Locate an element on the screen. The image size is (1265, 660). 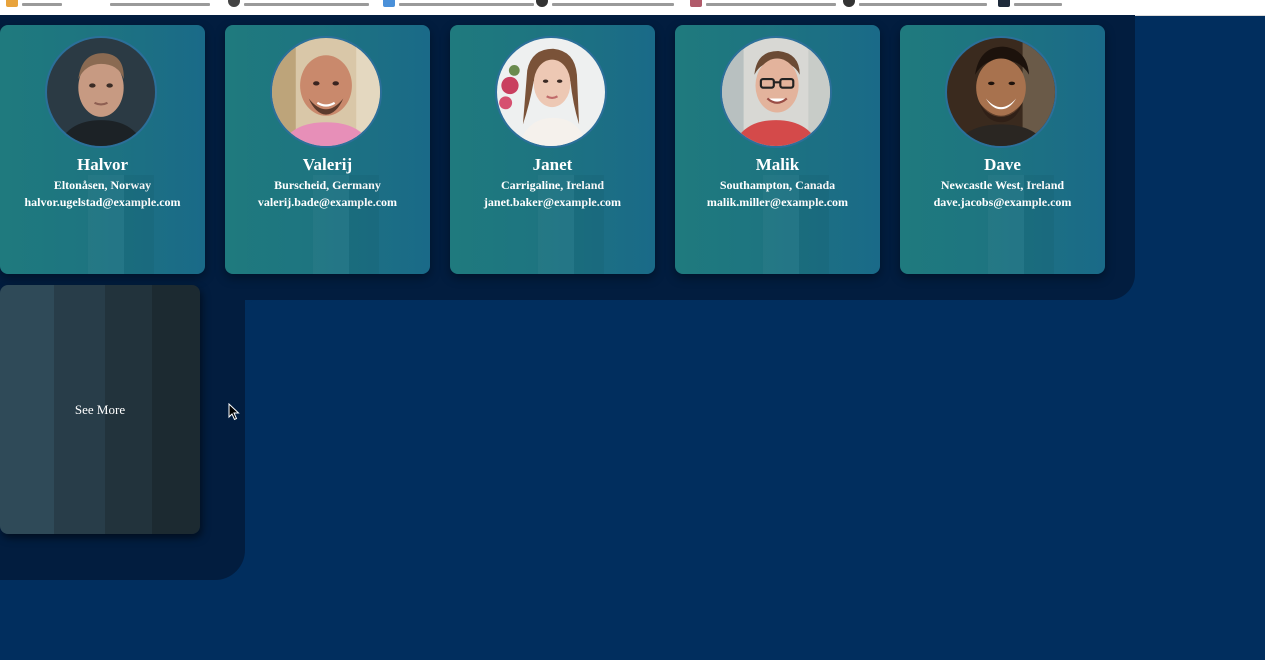
woman-portrait-icon is located at coordinates (551, 92).